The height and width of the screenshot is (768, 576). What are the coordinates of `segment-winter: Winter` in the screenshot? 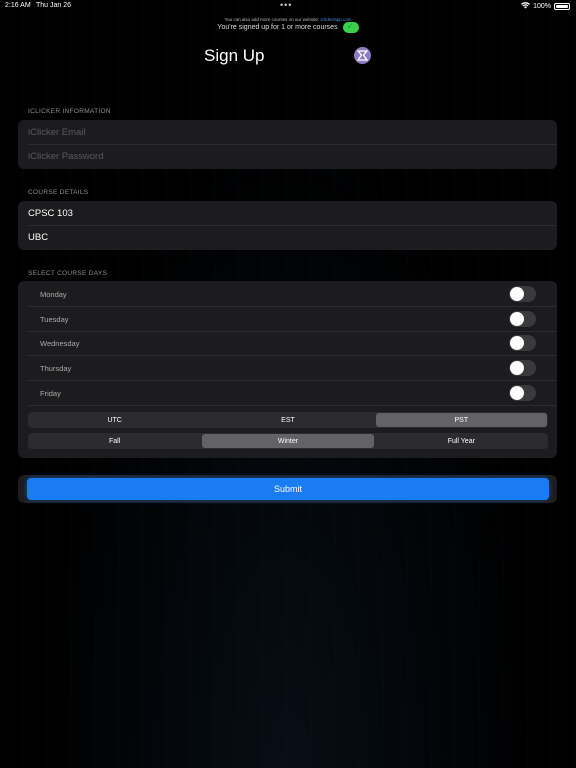 It's located at (288, 441).